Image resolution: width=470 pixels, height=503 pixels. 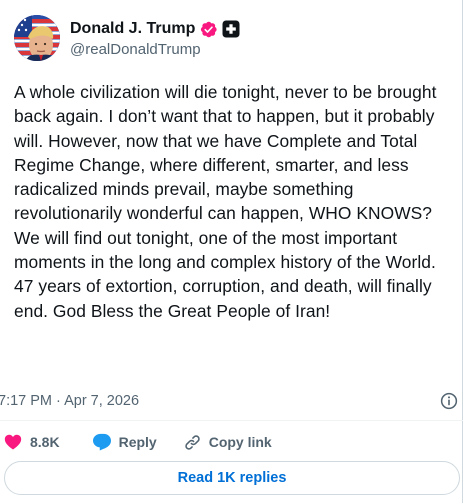 I want to click on like-button: 8.8K, so click(x=32, y=442).